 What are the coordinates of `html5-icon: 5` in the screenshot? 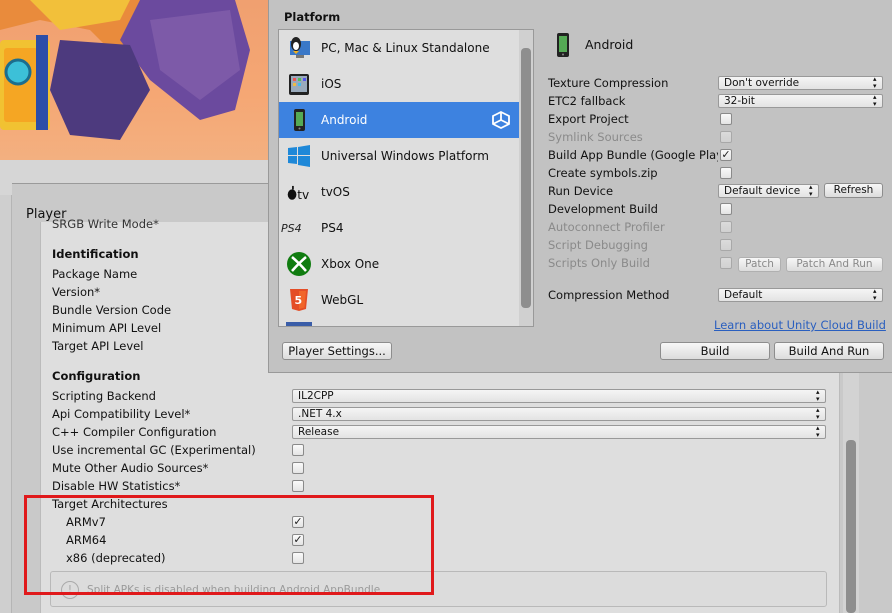 It's located at (299, 300).